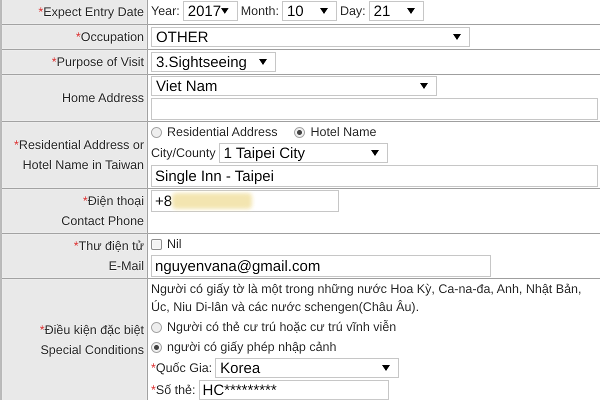  Describe the element at coordinates (396, 11) in the screenshot. I see `date-select: 21` at that location.